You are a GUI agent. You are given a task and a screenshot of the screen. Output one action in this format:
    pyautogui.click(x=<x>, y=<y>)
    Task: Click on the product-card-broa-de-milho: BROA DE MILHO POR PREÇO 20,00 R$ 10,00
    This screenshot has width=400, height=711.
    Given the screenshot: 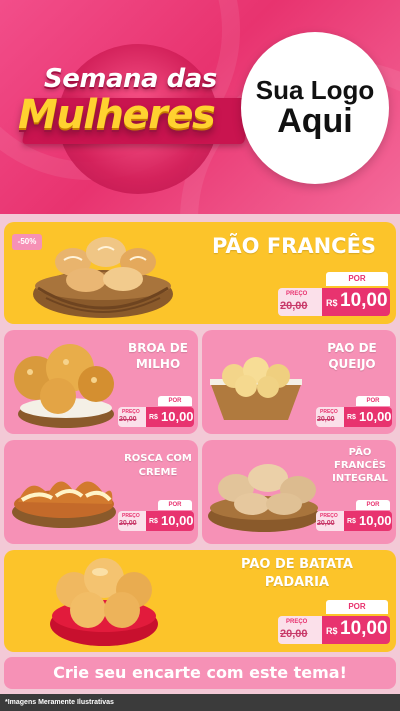 What is the action you would take?
    pyautogui.click(x=101, y=382)
    